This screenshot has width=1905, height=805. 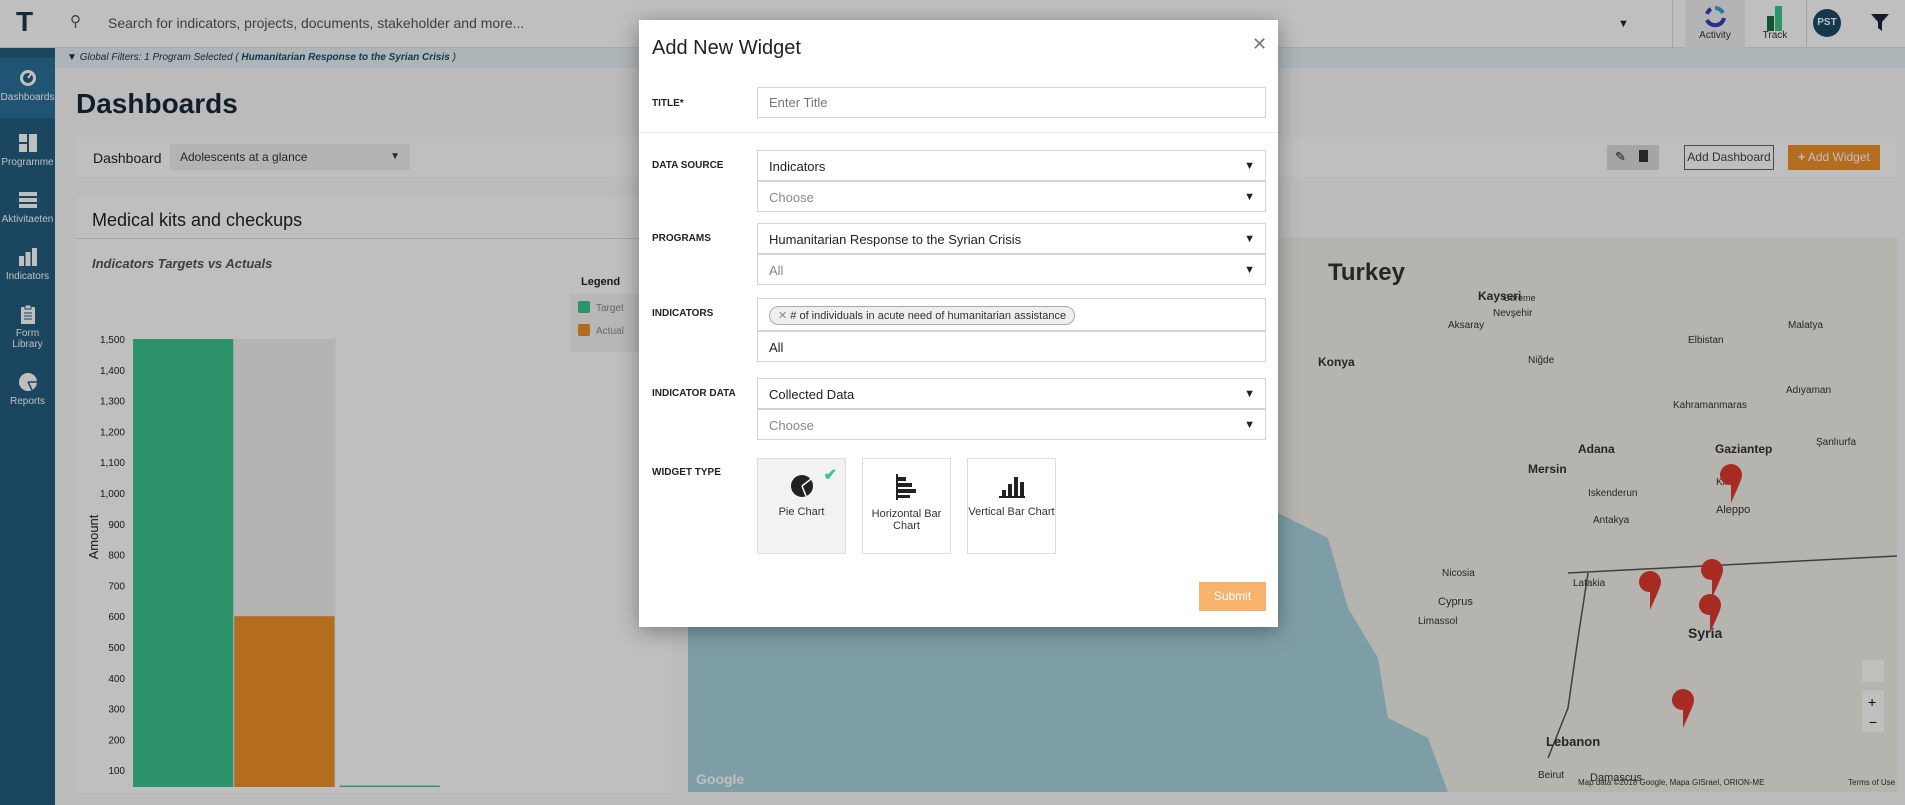 I want to click on indicator-data-select: Collected Data ▼, so click(x=1011, y=393).